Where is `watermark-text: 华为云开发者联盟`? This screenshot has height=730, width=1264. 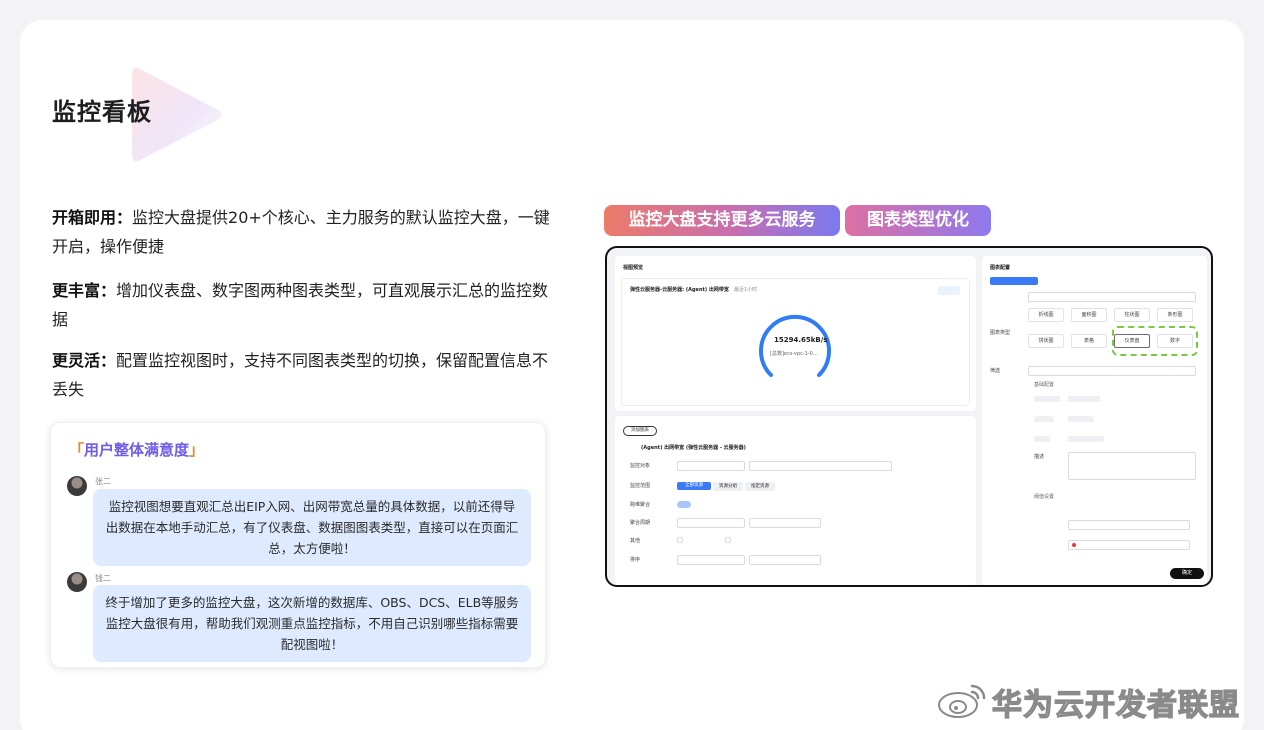
watermark-text: 华为云开发者联盟 is located at coordinates (1115, 705).